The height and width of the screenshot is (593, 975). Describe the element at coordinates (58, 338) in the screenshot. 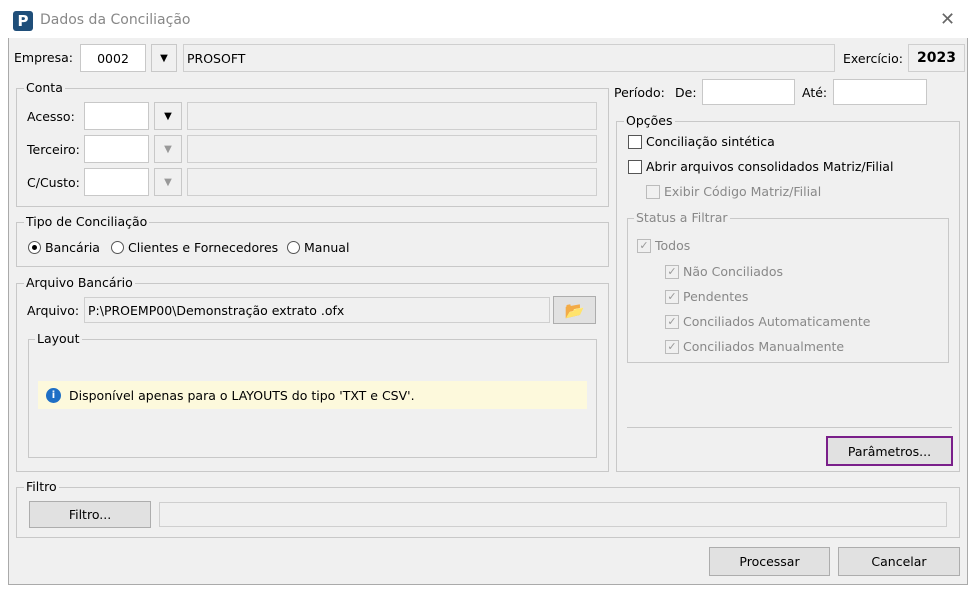

I see `layout-title: Layout` at that location.